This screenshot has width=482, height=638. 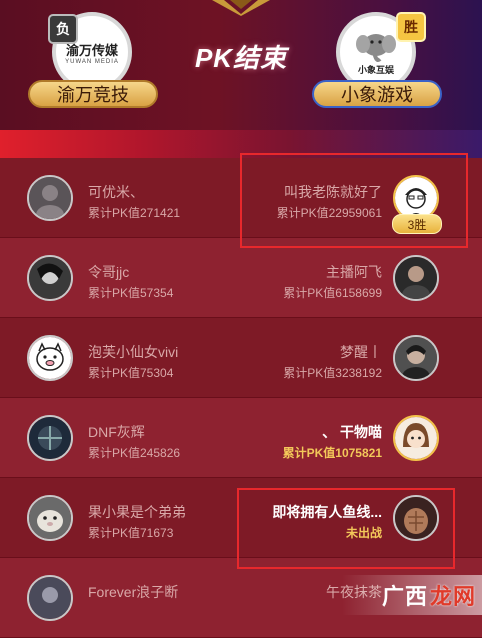 I want to click on left-team-name: 渝万竞技, so click(x=93, y=94).